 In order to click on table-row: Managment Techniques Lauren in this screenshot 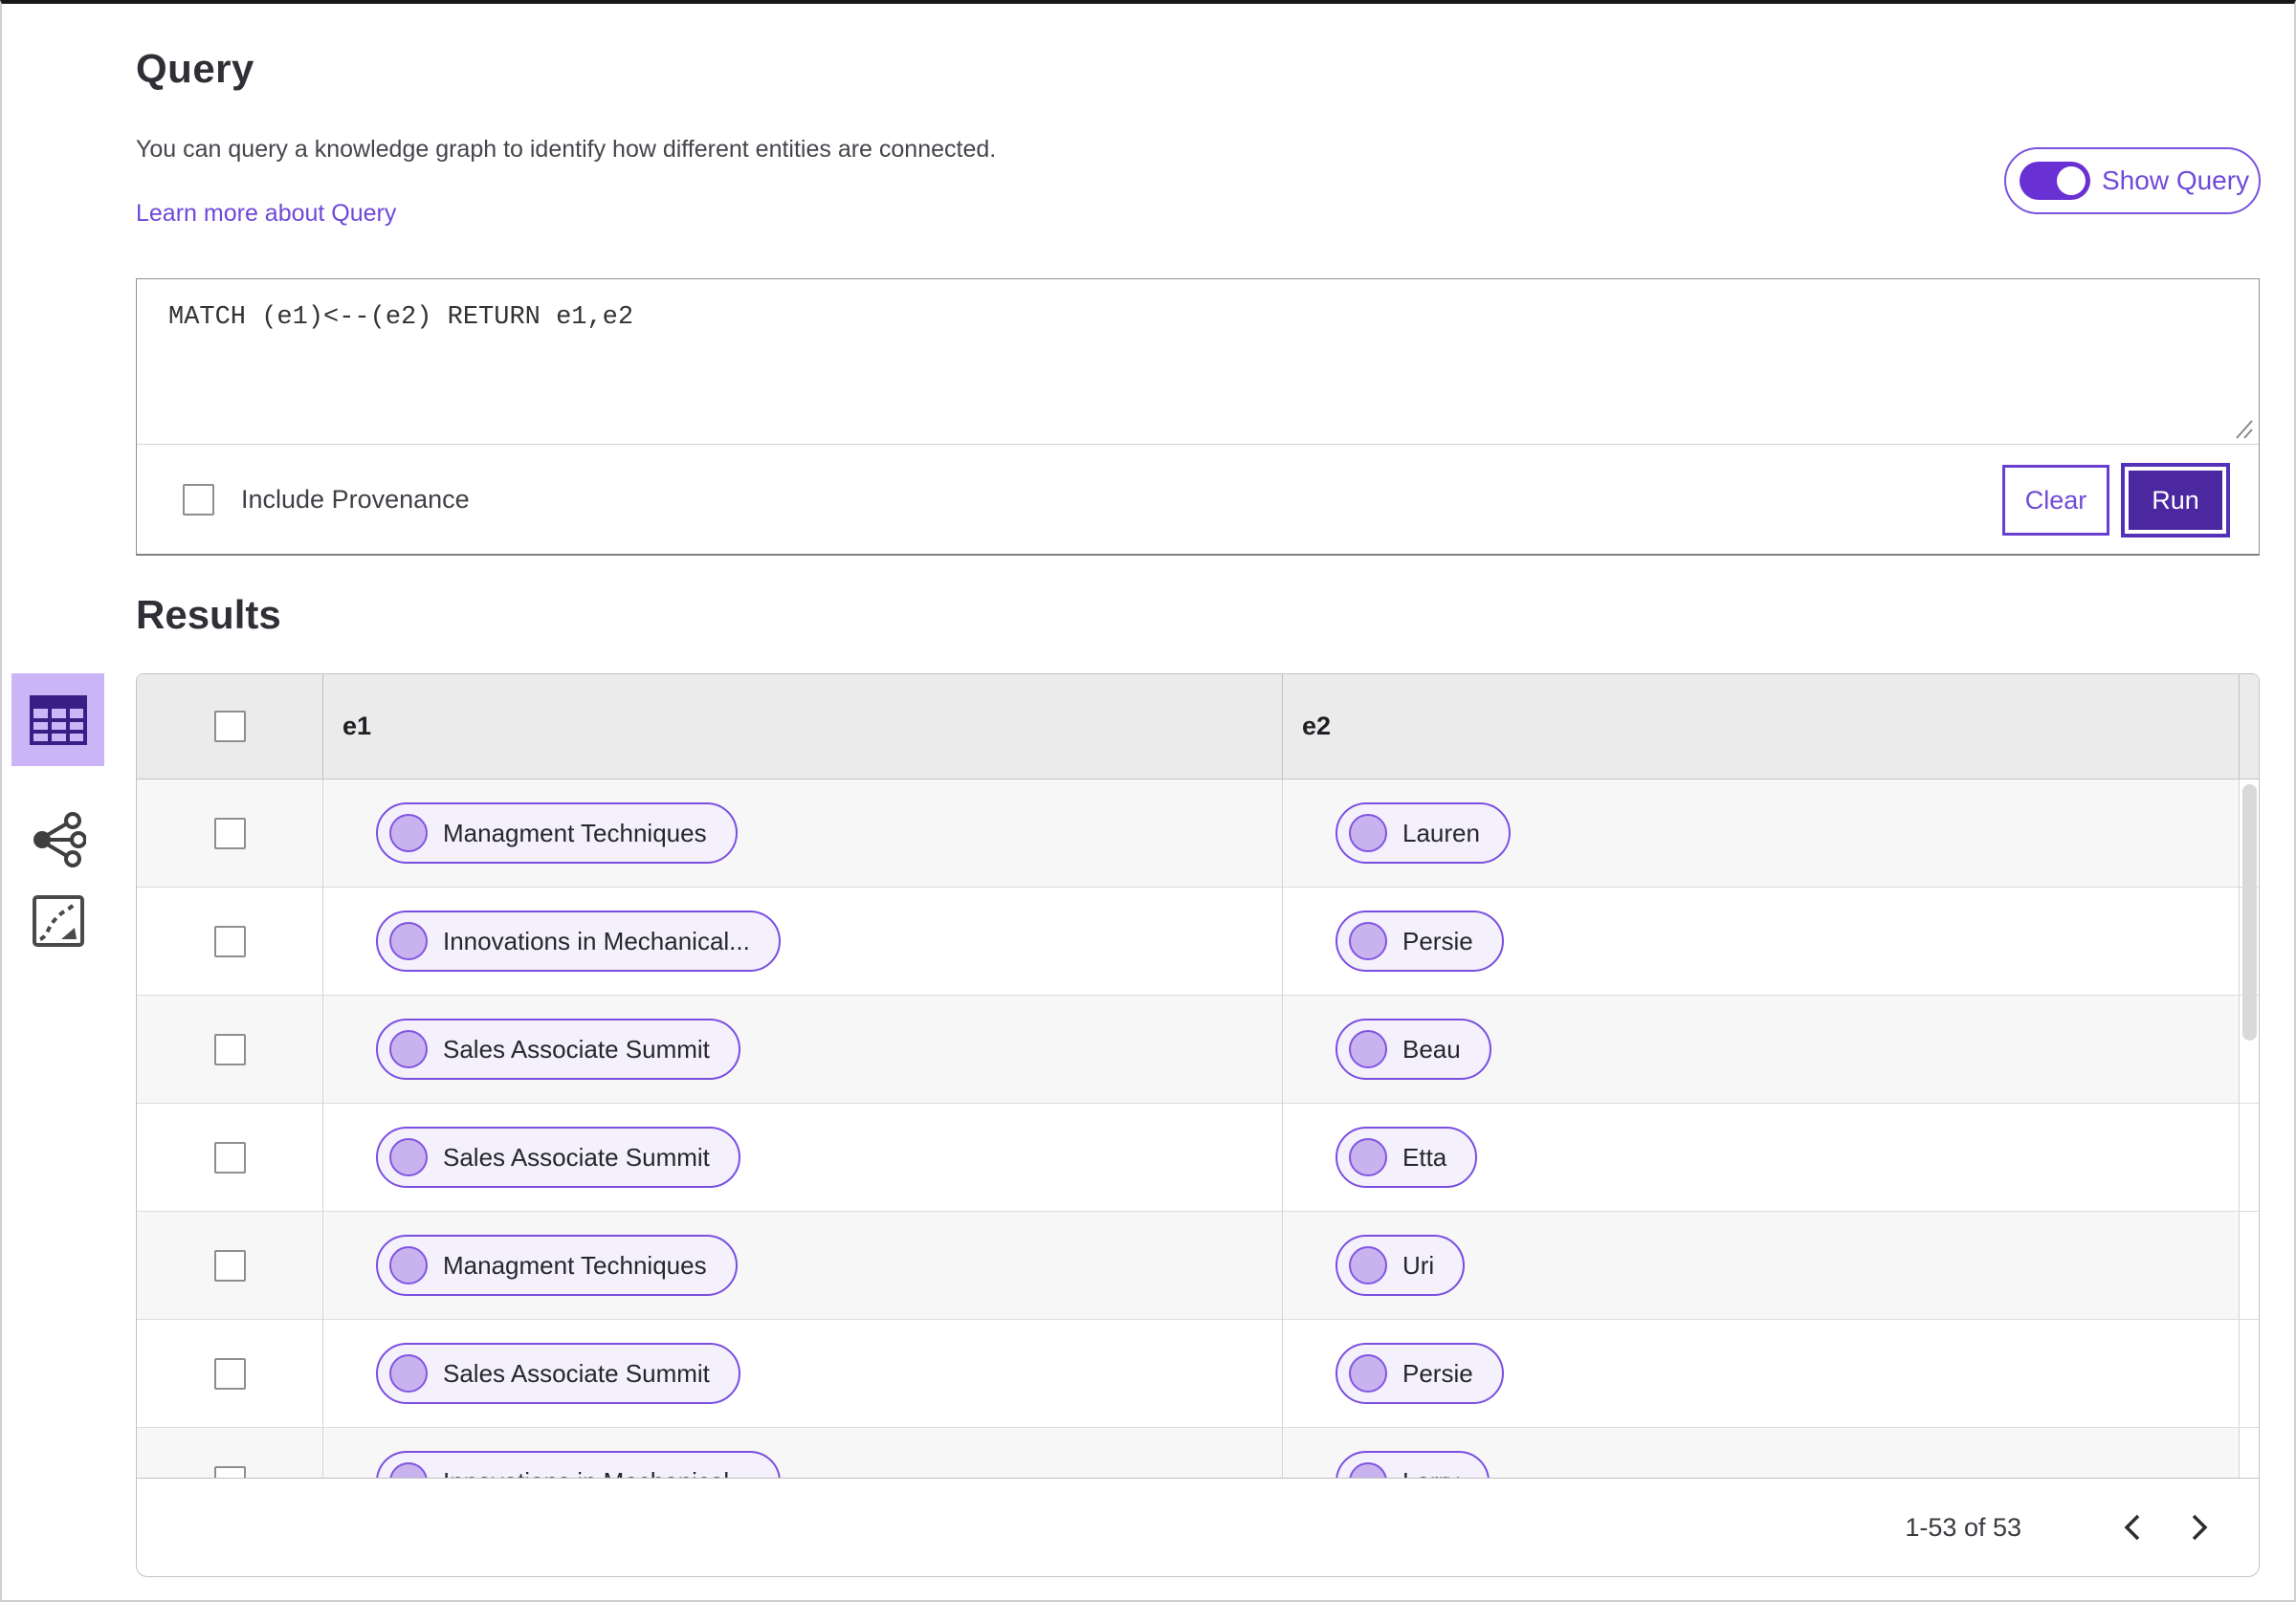, I will do `click(1198, 833)`.